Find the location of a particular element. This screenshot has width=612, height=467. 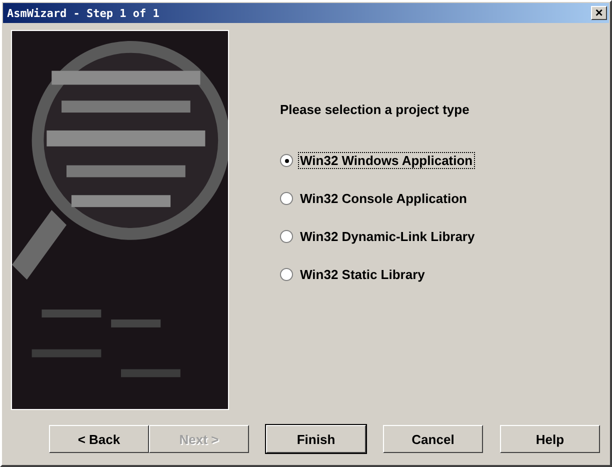

wizard-button: < Back is located at coordinates (99, 439).